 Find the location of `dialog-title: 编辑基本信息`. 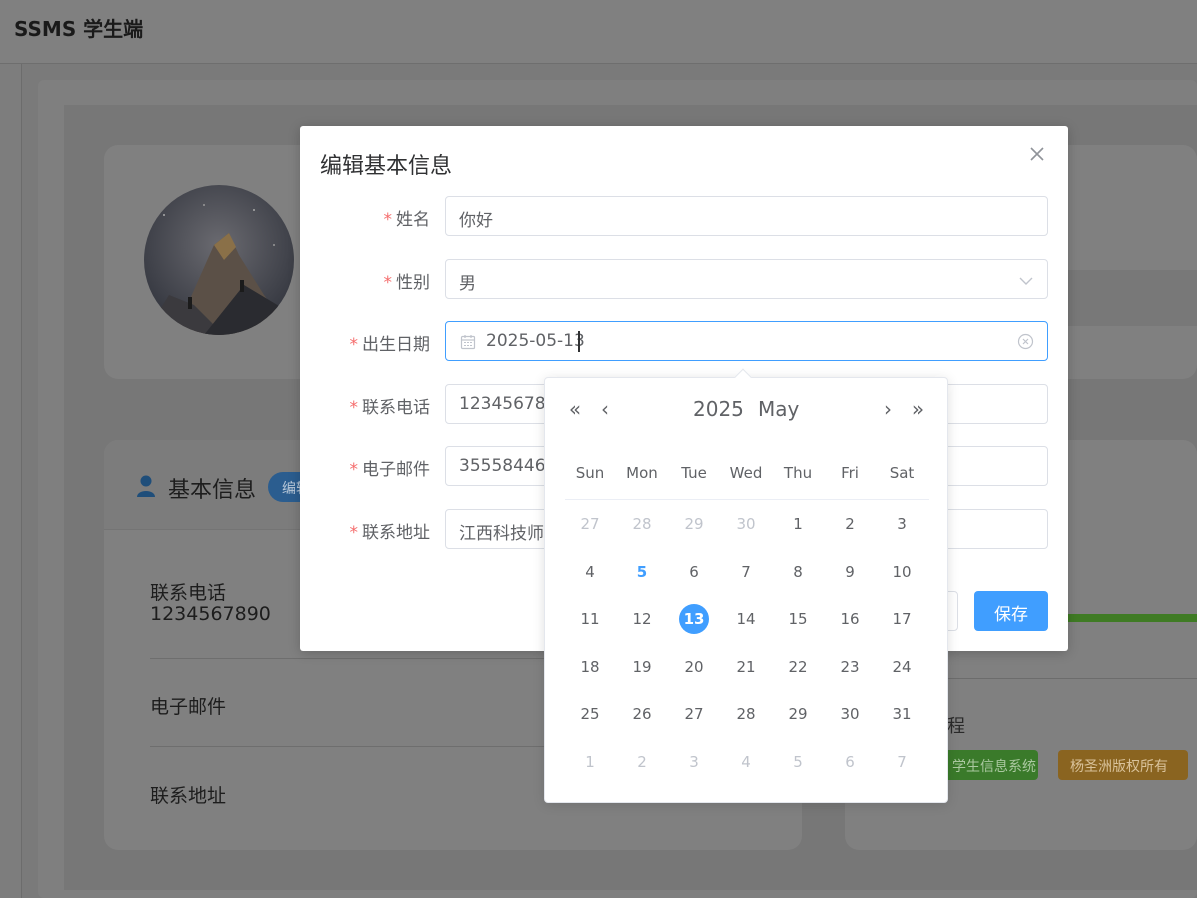

dialog-title: 编辑基本信息 is located at coordinates (386, 166).